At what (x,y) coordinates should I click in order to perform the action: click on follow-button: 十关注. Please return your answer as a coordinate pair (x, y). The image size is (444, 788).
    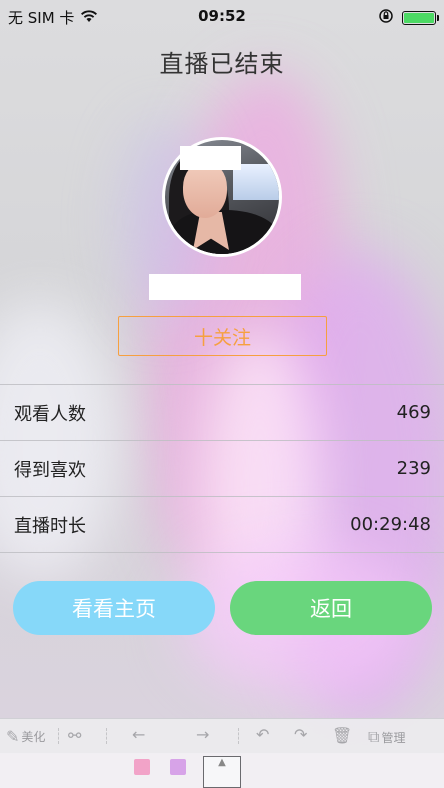
    Looking at the image, I should click on (222, 336).